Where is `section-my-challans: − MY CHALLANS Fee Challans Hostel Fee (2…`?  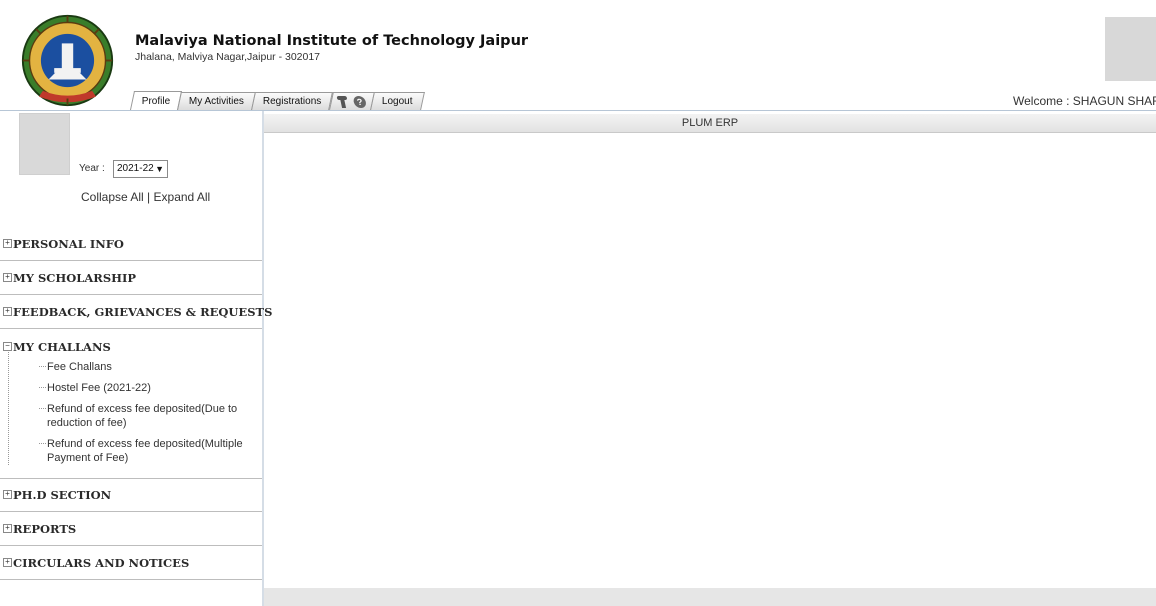
section-my-challans: − MY CHALLANS Fee Challans Hostel Fee (2… is located at coordinates (131, 404).